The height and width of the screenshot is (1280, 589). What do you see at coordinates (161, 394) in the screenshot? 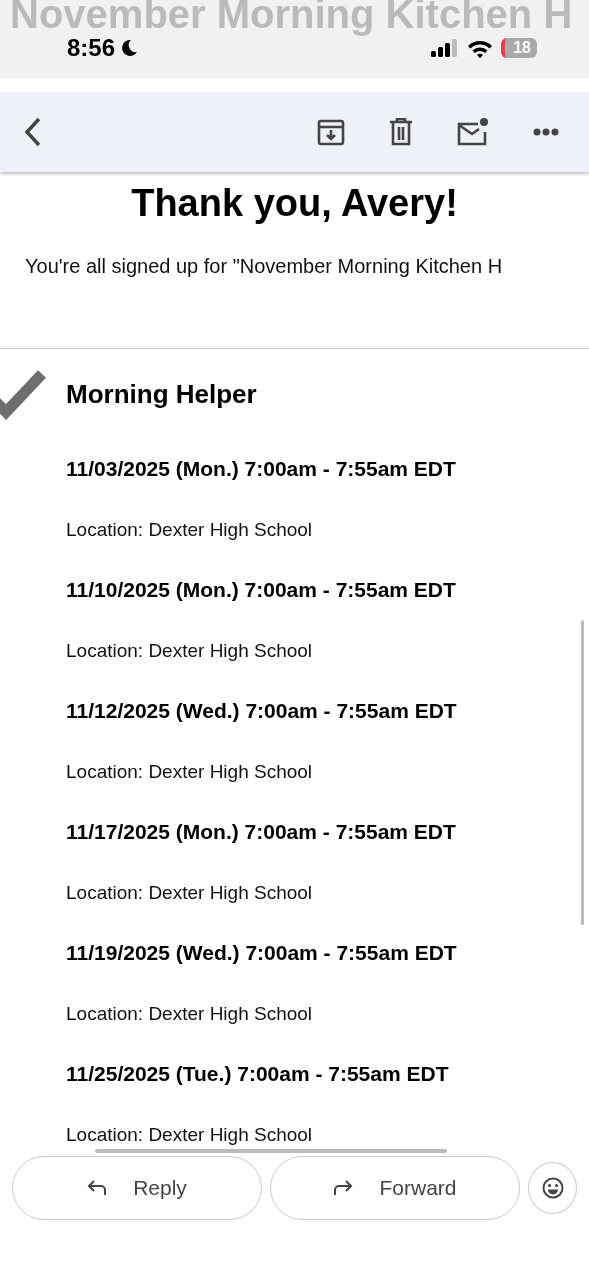
I see `role-title: Morning Helper` at bounding box center [161, 394].